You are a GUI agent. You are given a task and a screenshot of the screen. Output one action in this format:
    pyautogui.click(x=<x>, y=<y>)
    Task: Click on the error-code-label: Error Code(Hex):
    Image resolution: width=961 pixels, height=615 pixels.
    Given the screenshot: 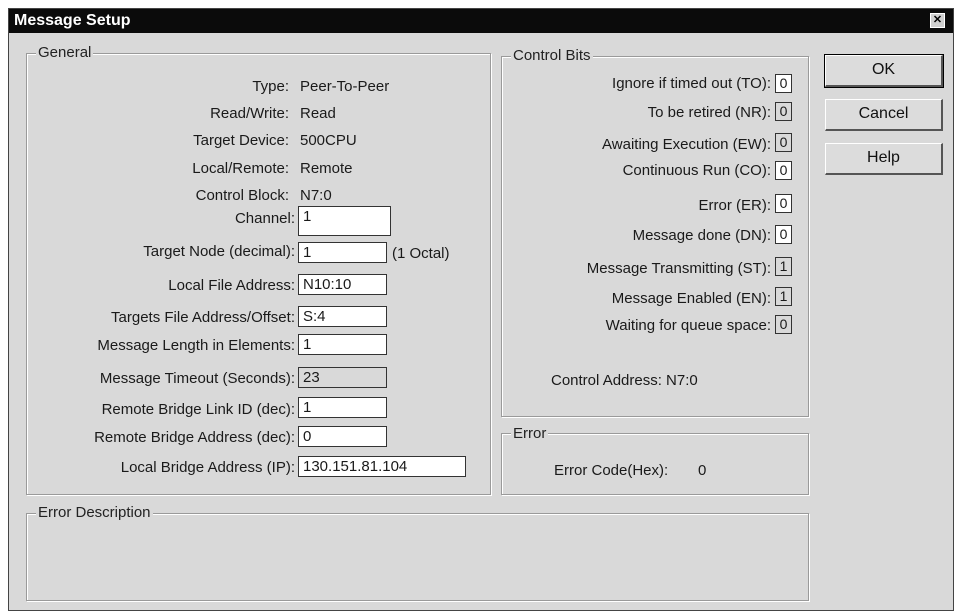 What is the action you would take?
    pyautogui.click(x=611, y=470)
    